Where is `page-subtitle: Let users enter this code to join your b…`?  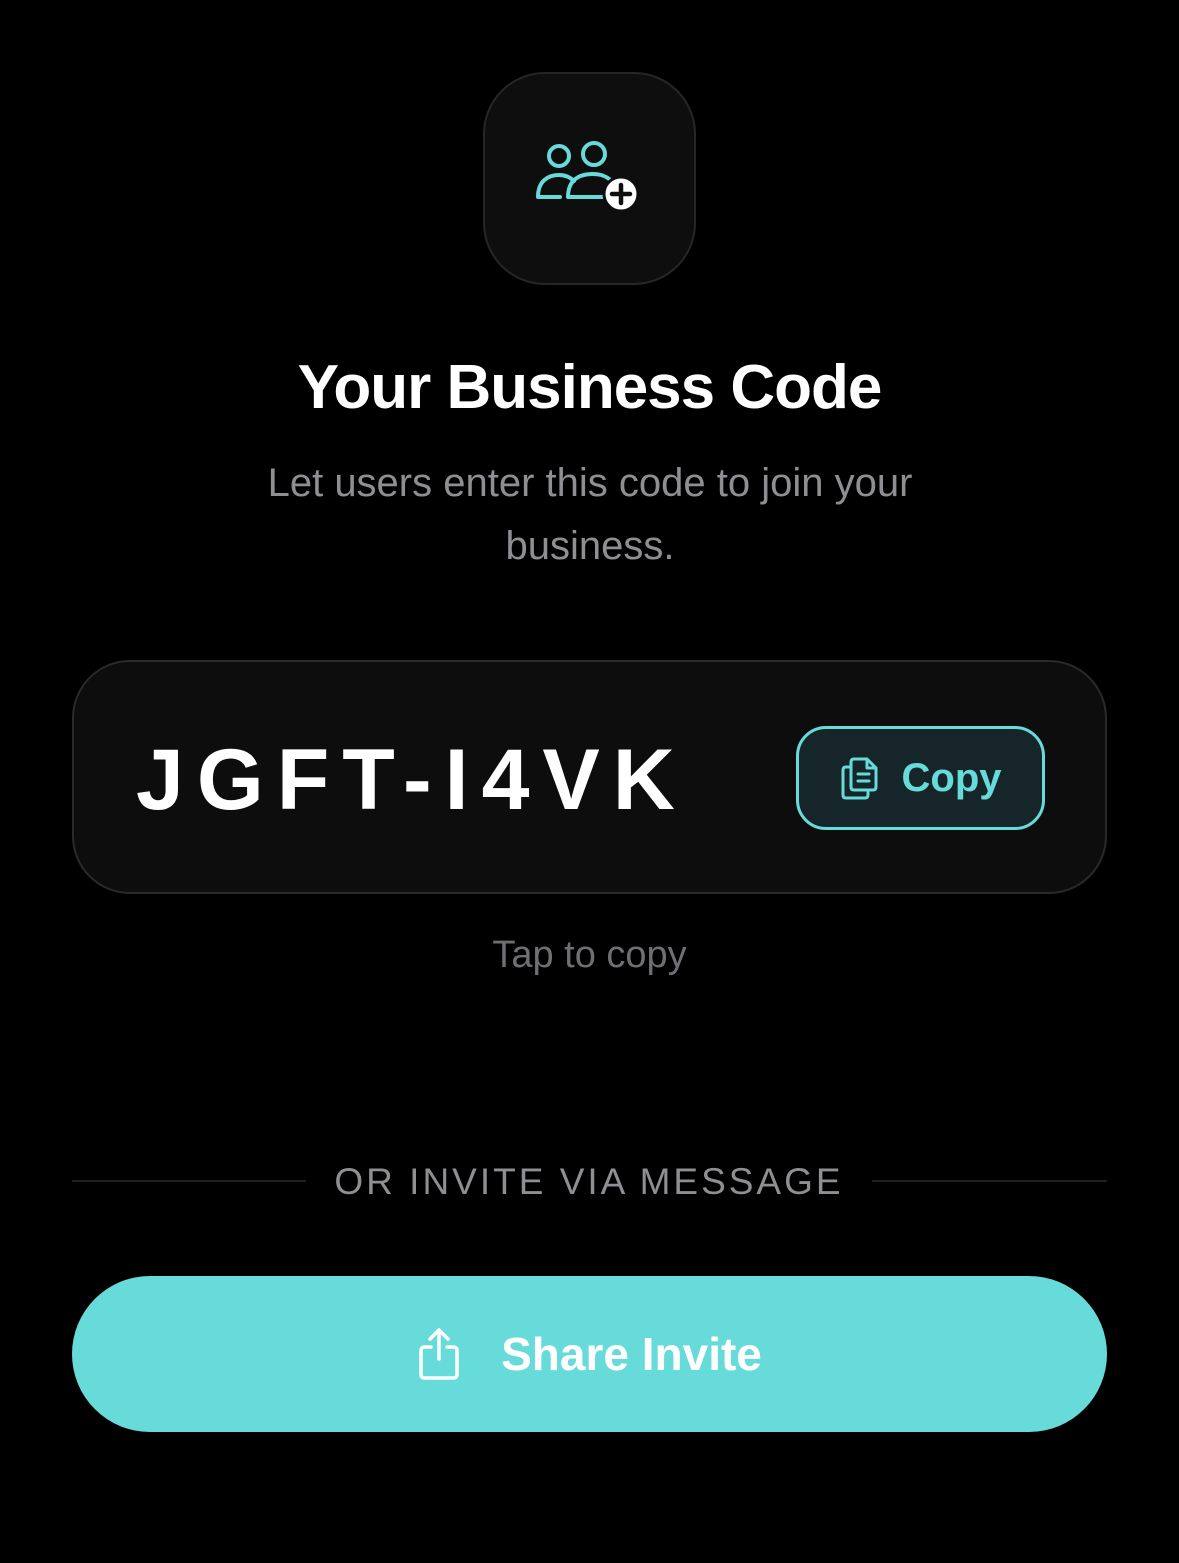 page-subtitle: Let users enter this code to join your b… is located at coordinates (590, 514).